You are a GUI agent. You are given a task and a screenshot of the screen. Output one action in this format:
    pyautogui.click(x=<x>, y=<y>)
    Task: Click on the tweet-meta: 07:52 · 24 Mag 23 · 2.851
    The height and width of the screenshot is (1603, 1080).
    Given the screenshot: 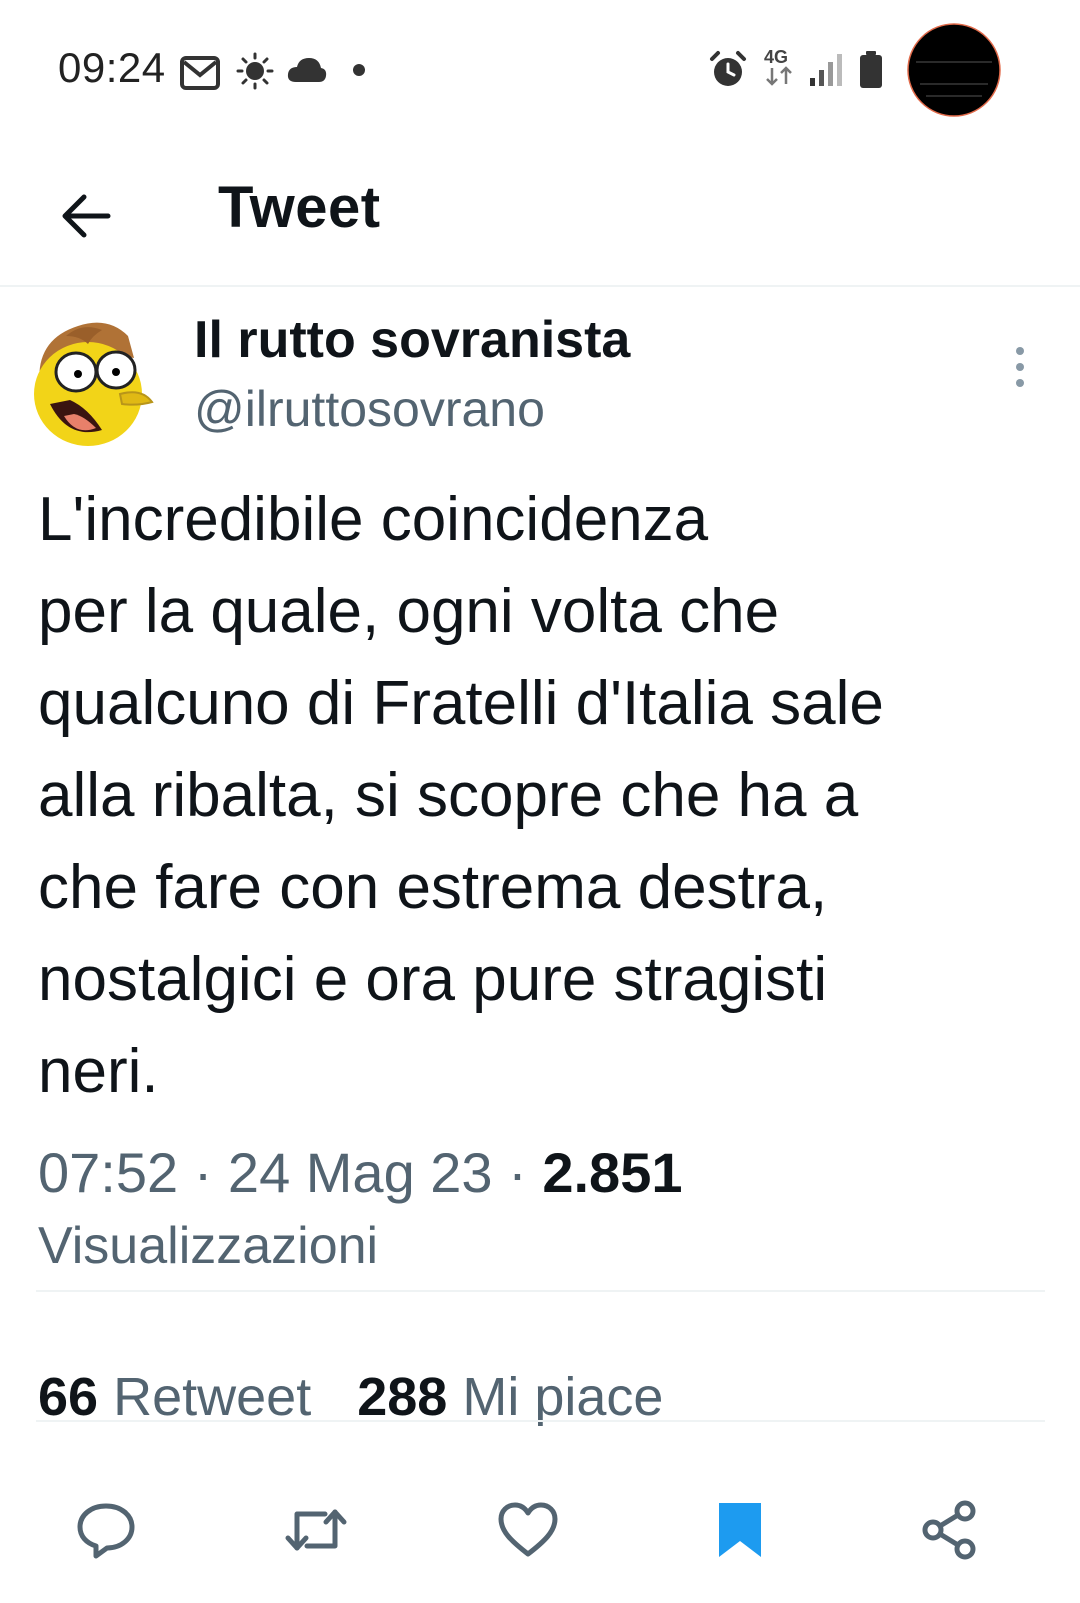 What is the action you would take?
    pyautogui.click(x=360, y=1172)
    